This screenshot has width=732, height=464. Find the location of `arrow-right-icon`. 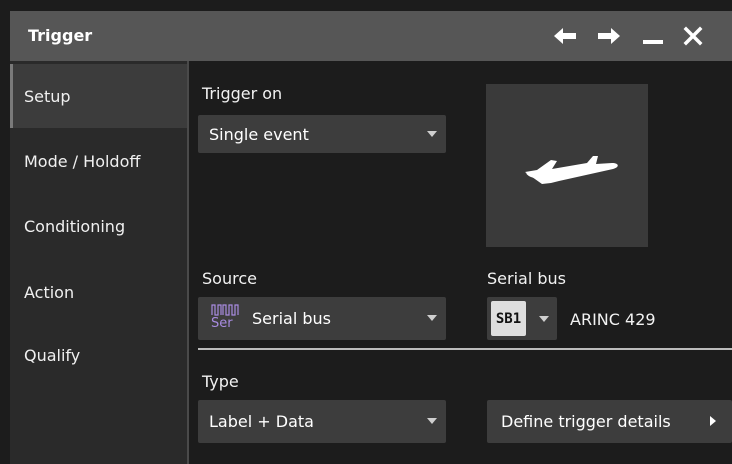

arrow-right-icon is located at coordinates (609, 36).